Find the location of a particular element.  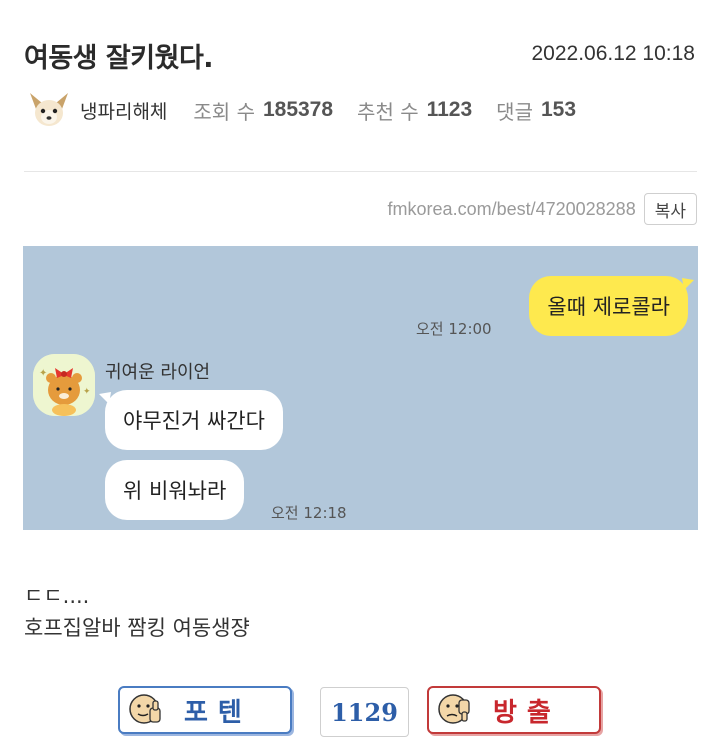

views-count: 185378 is located at coordinates (298, 109).